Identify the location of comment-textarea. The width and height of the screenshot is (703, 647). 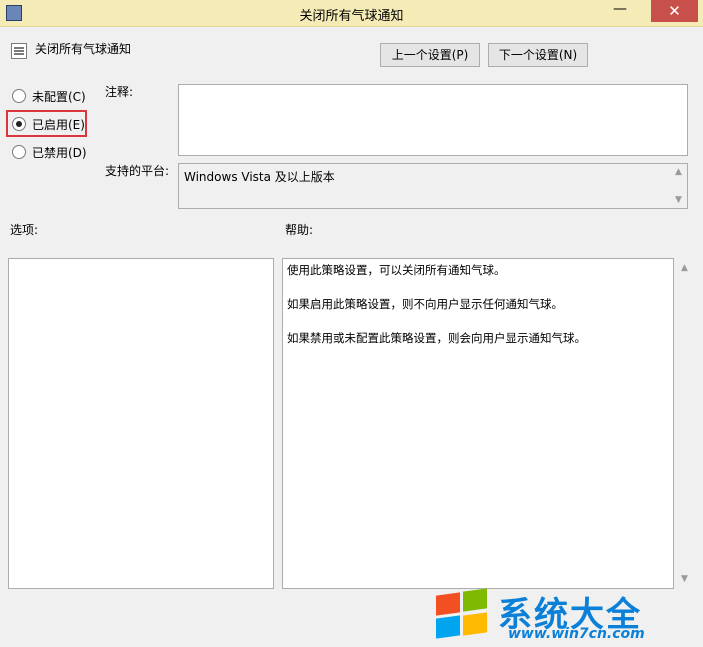
(433, 120).